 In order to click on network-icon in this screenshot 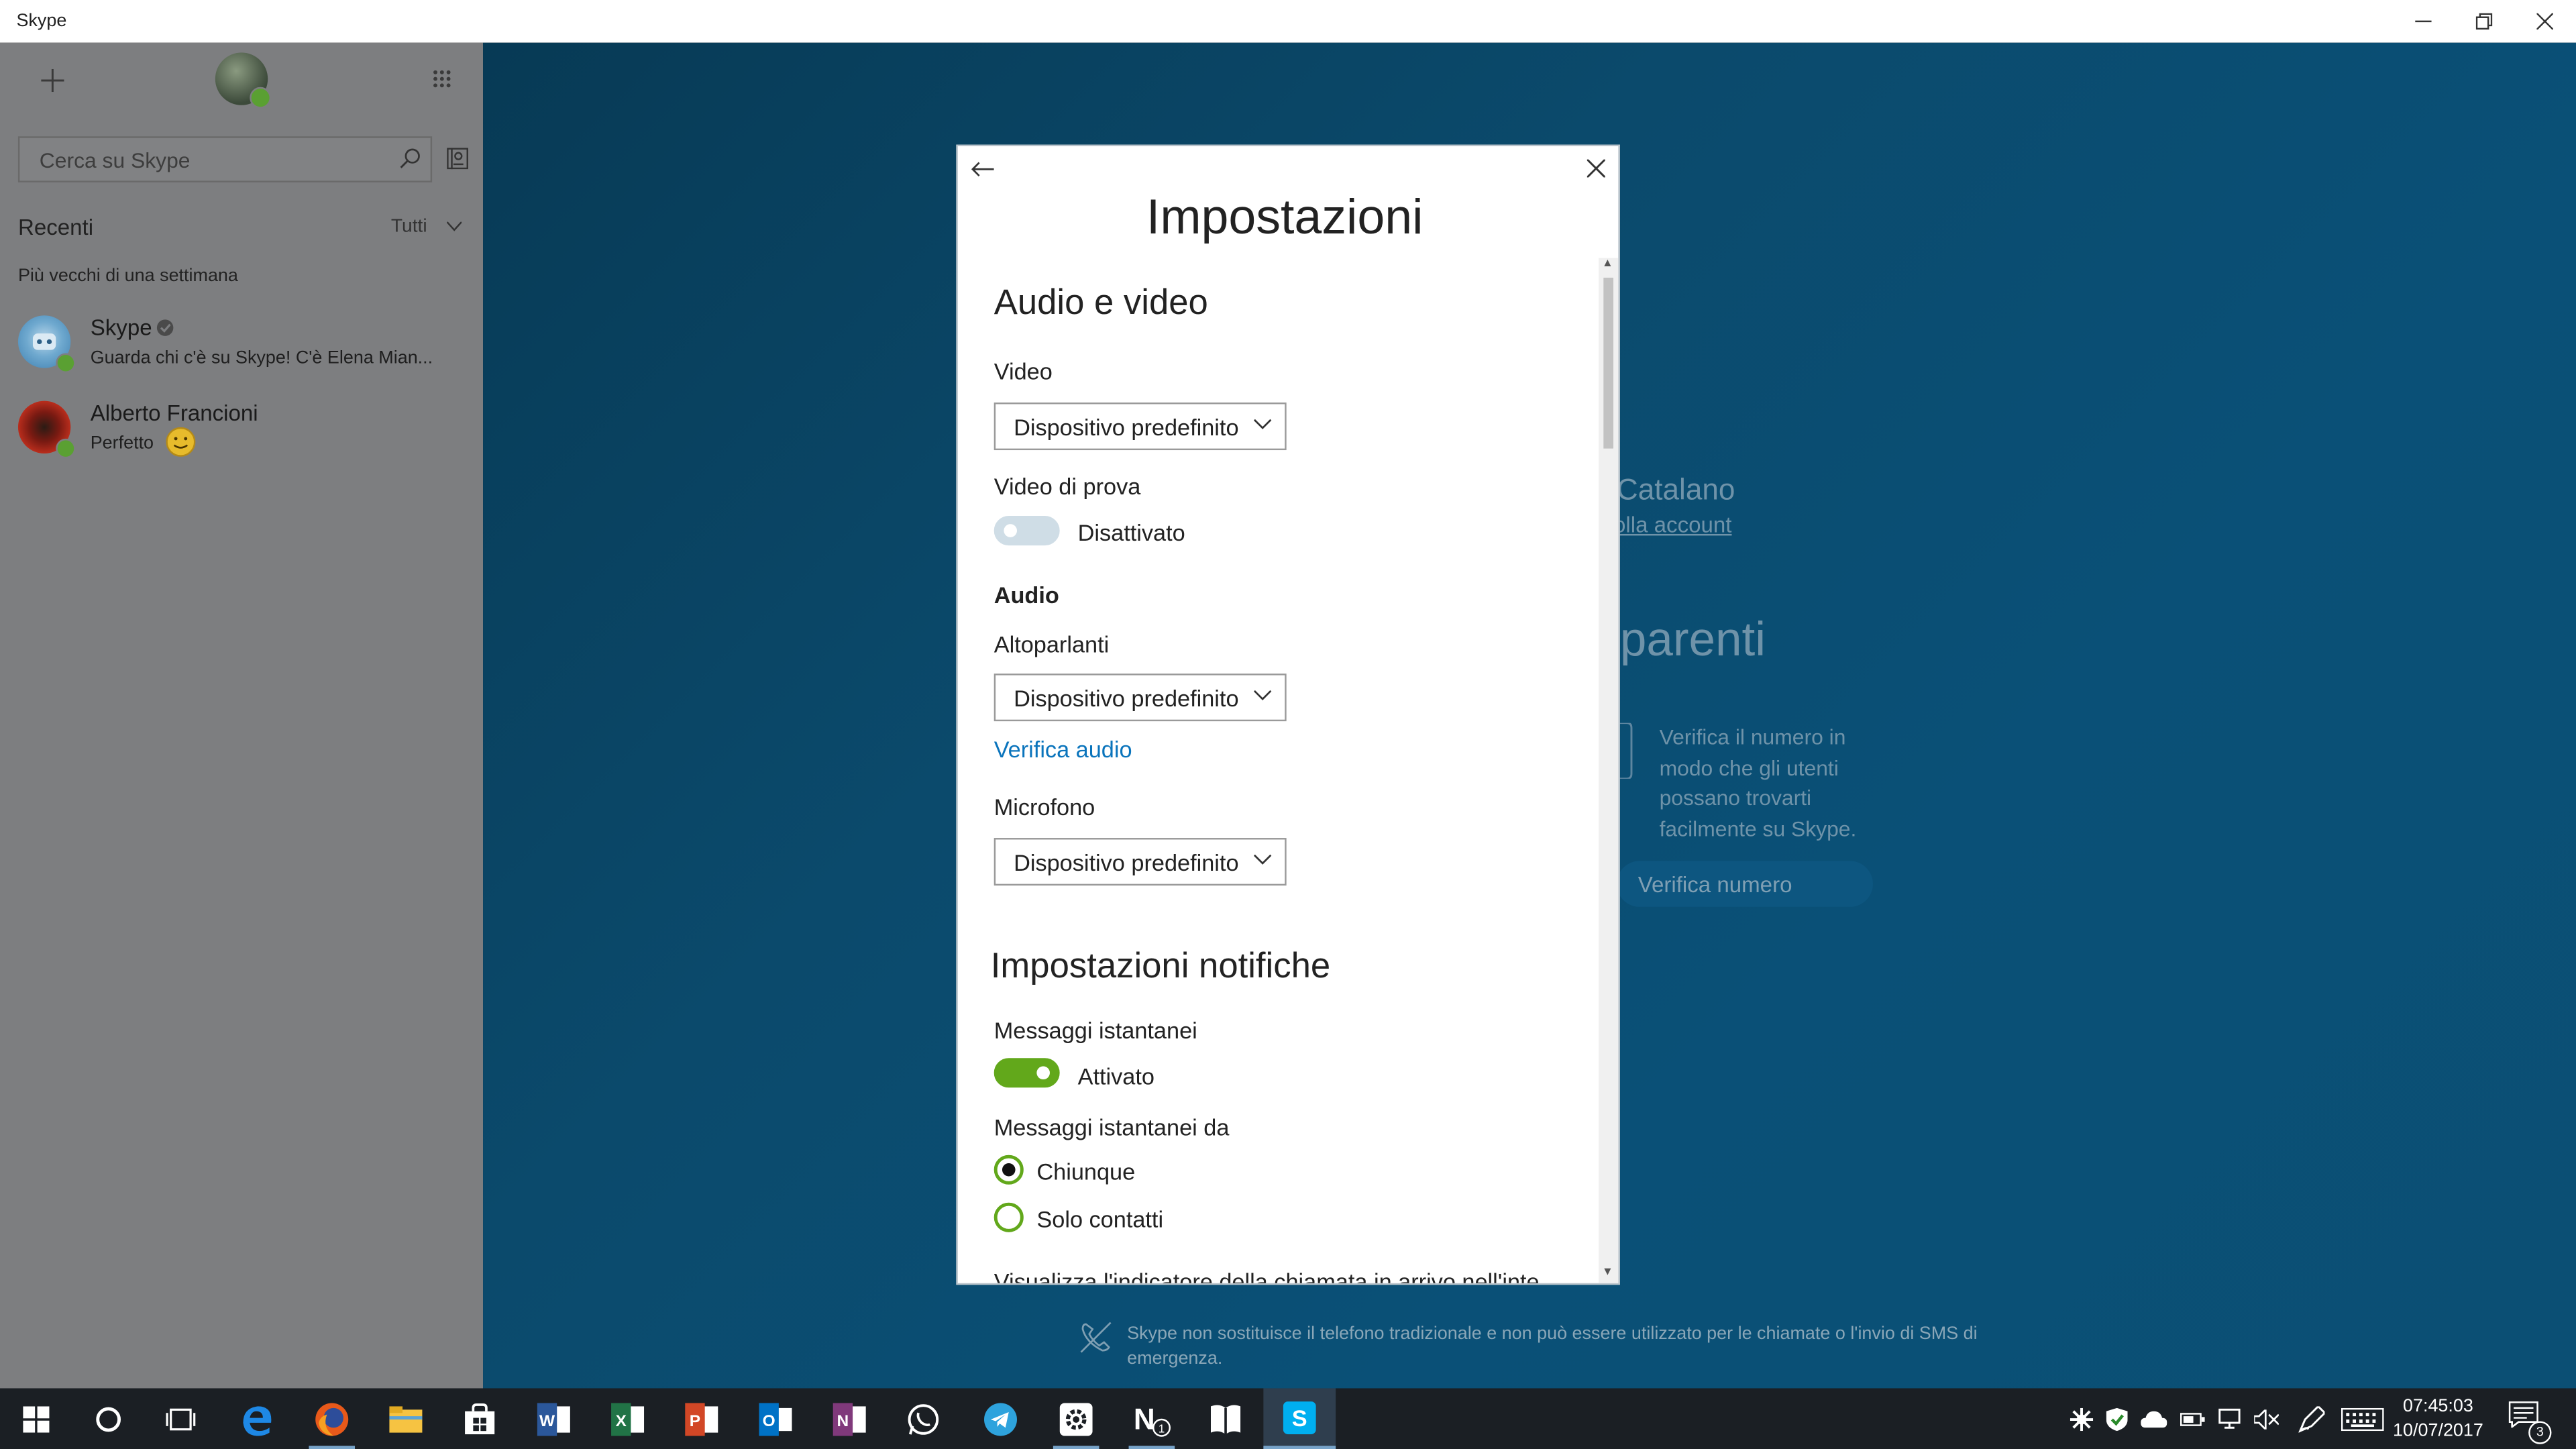, I will do `click(2229, 1419)`.